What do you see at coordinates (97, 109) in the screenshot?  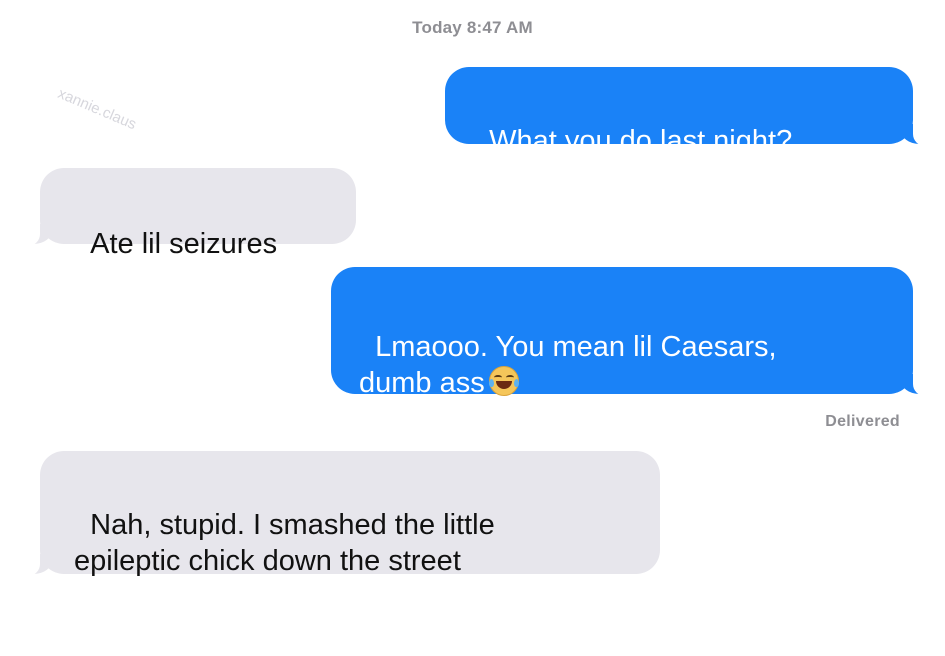 I see `watermark: xannie.claus` at bounding box center [97, 109].